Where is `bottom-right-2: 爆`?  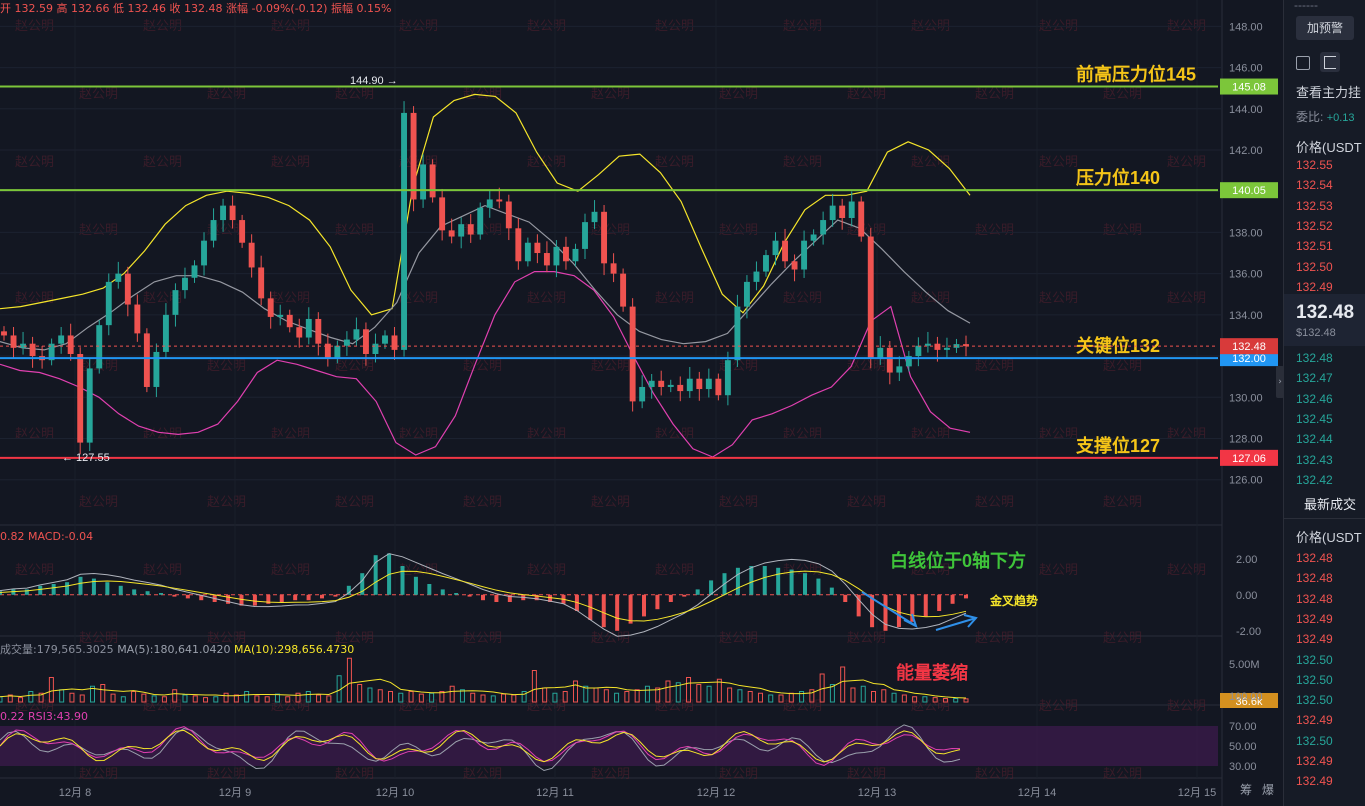
bottom-right-2: 爆 is located at coordinates (1268, 789).